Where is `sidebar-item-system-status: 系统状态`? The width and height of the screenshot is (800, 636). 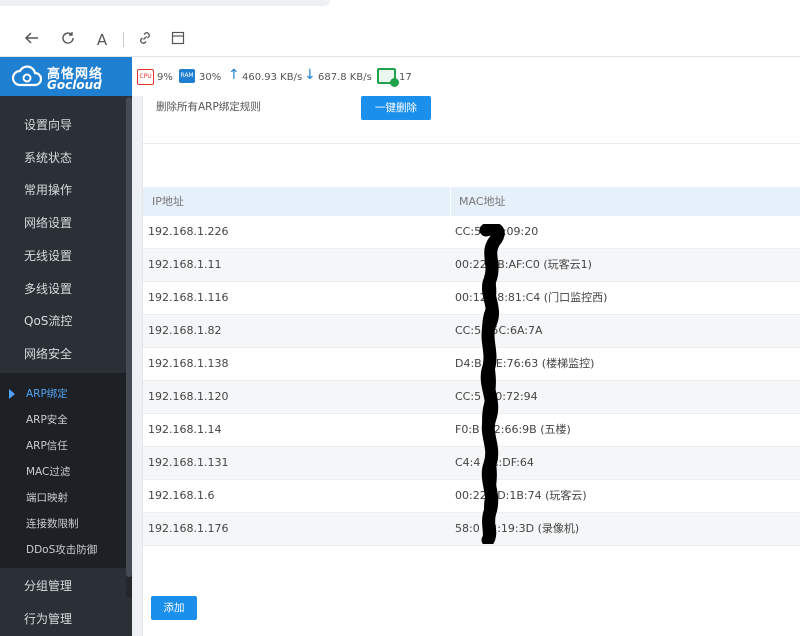 sidebar-item-system-status: 系统状态 is located at coordinates (63, 158).